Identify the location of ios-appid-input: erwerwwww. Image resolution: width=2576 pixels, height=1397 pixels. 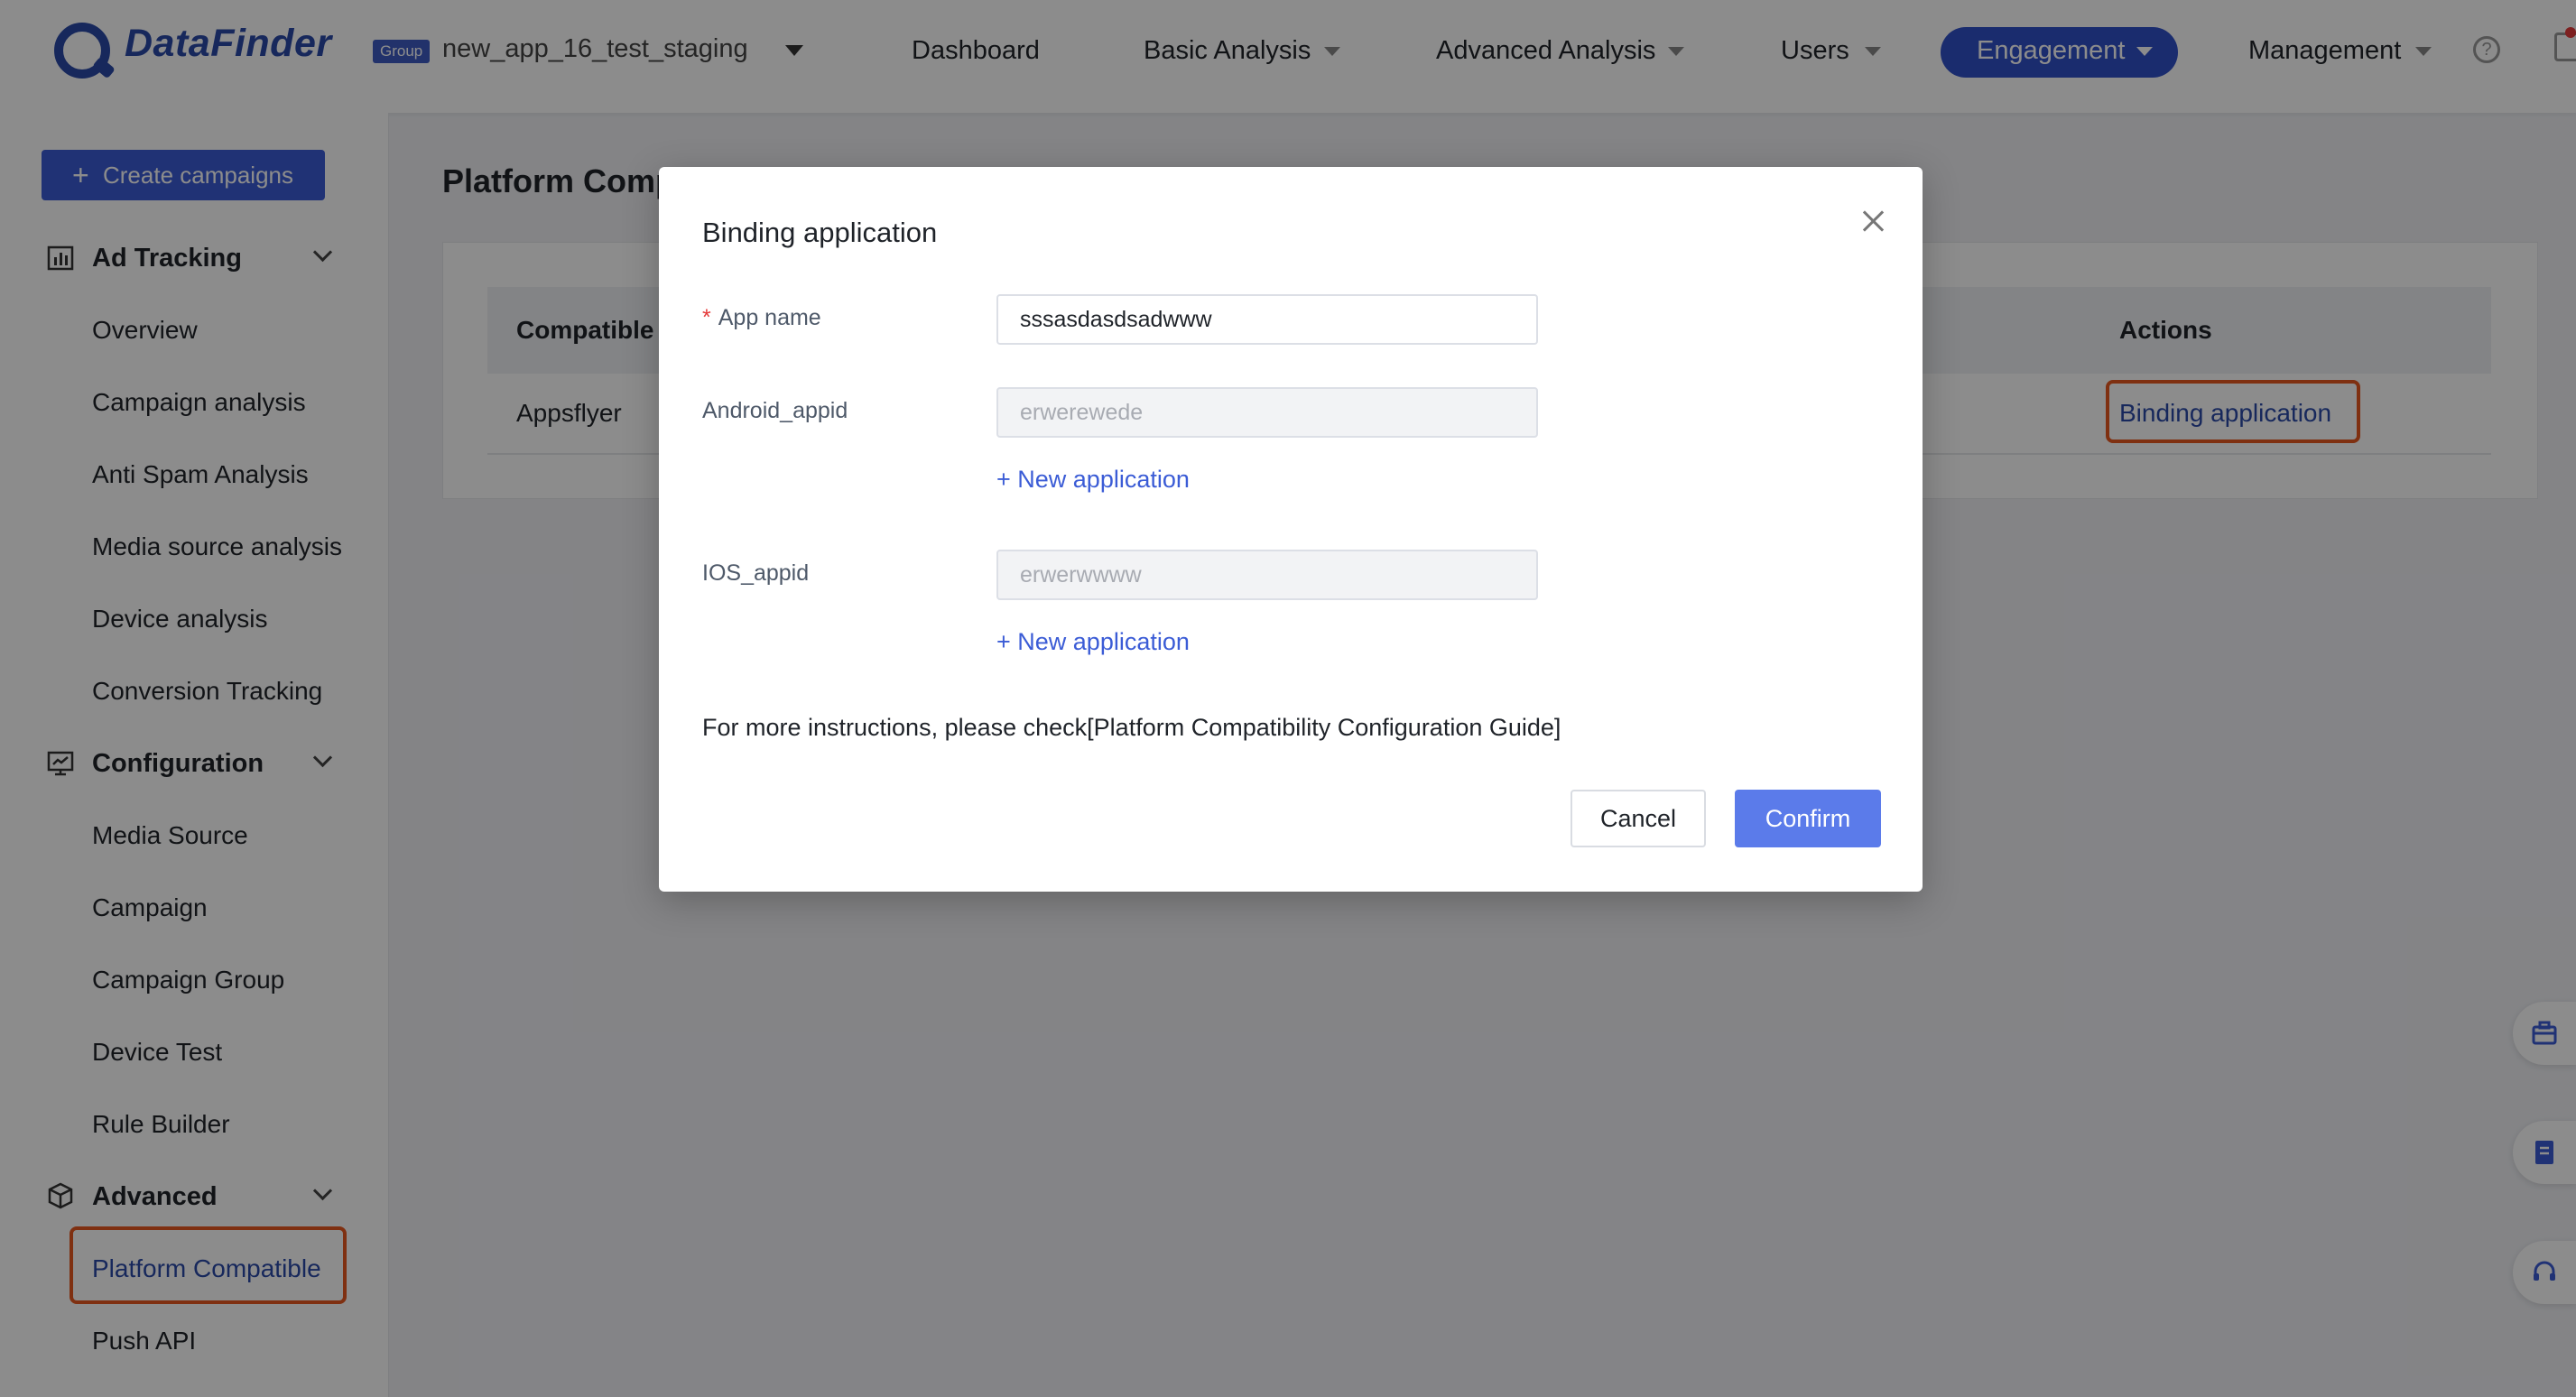
(1267, 575).